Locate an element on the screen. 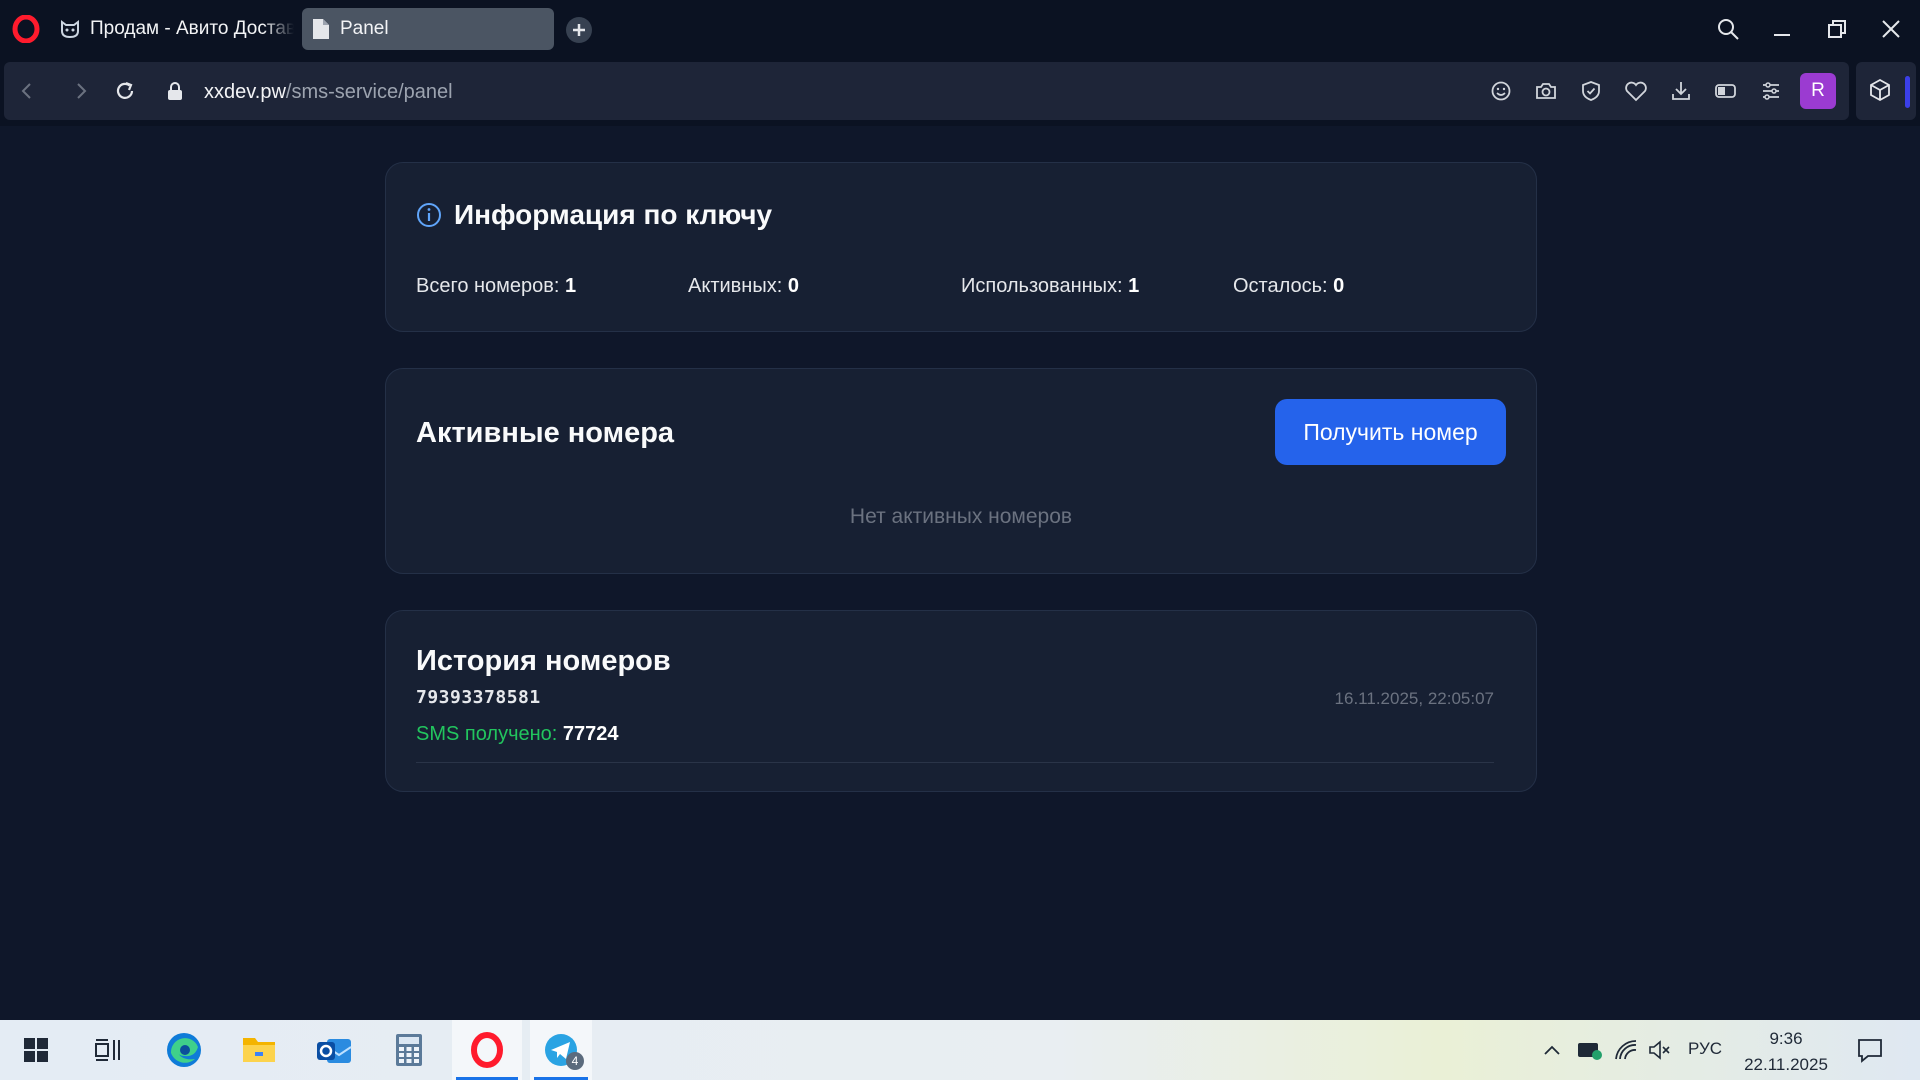  notifications-button is located at coordinates (1870, 1052).